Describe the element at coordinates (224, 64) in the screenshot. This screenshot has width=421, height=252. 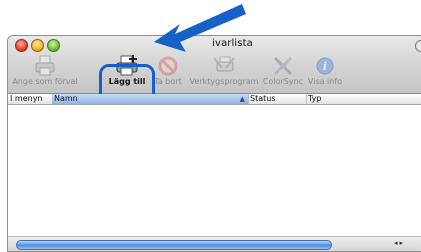
I see `utility-icon` at that location.